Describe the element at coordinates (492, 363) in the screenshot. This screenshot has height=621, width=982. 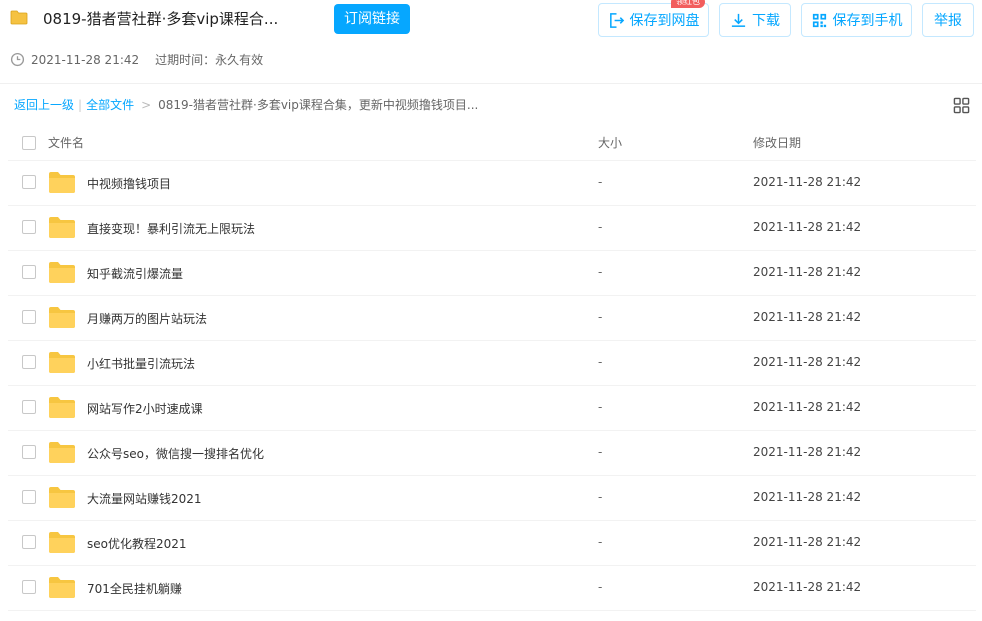
I see `table-row: 小红书批量引流玩法 - 2021-11-28 21:42` at that location.